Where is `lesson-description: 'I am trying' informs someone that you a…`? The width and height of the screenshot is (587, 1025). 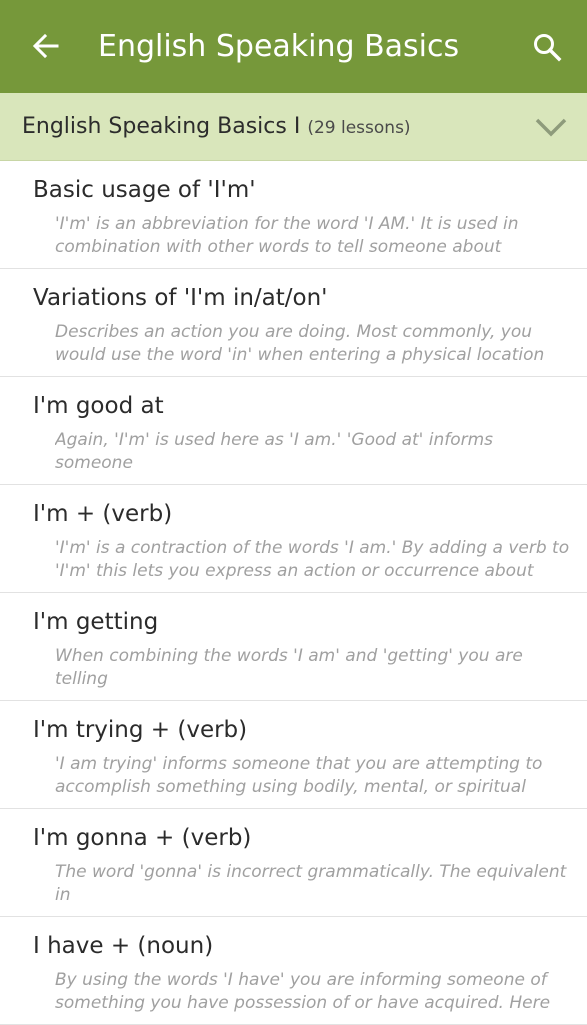 lesson-description: 'I am trying' informs someone that you a… is located at coordinates (299, 775).